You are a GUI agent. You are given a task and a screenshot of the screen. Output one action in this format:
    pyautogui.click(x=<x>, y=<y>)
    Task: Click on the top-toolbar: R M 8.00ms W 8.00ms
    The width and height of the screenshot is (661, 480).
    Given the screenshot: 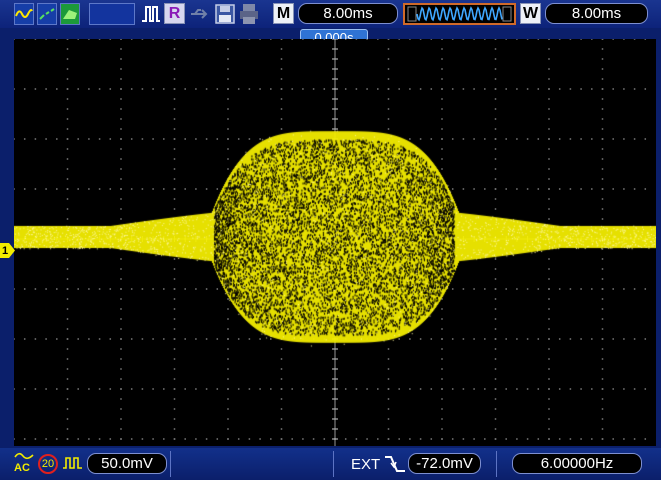 What is the action you would take?
    pyautogui.click(x=330, y=14)
    